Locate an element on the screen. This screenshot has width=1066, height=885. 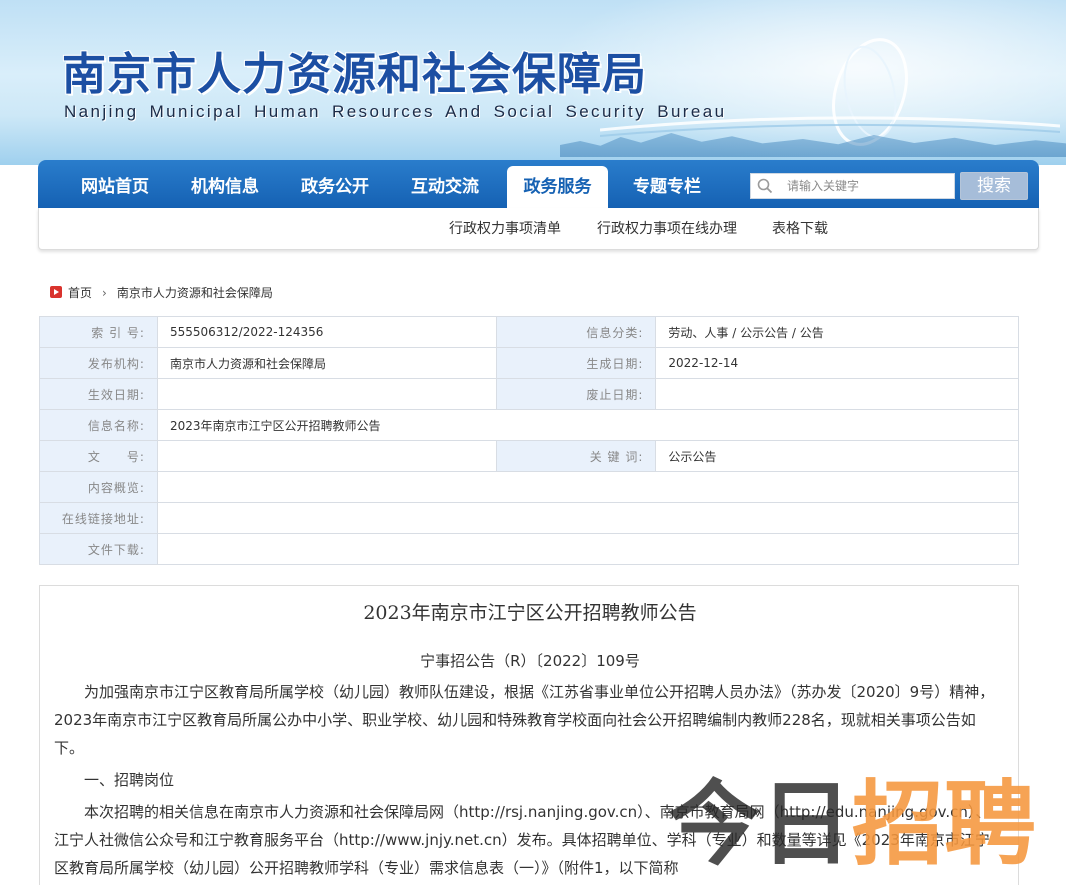
table-row: 生效日期: 废止日期: is located at coordinates (529, 394).